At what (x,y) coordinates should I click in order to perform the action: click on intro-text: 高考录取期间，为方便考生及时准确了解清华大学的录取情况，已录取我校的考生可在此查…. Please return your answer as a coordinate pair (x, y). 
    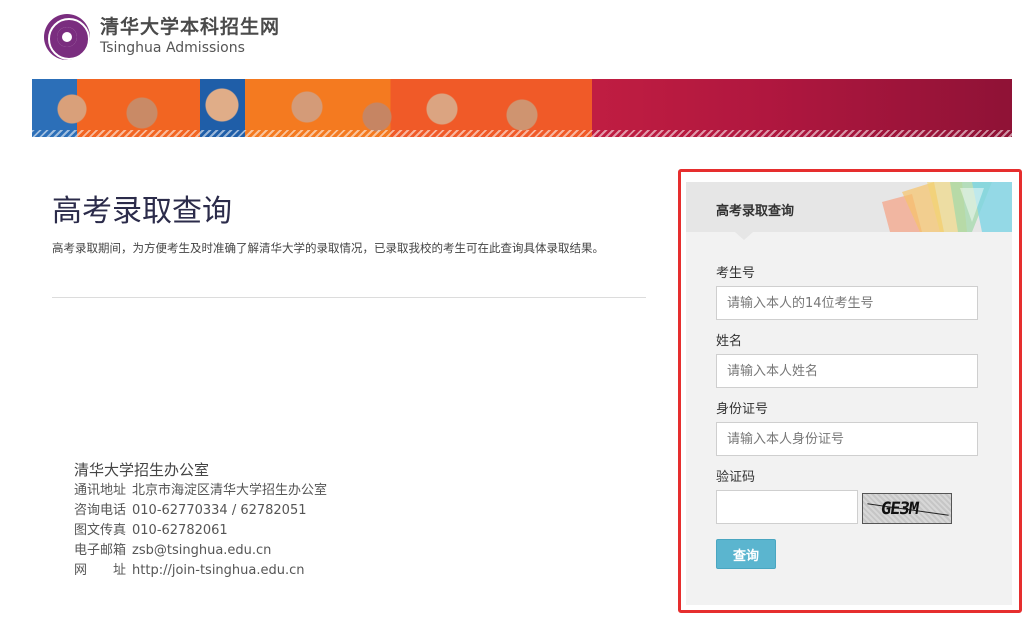
    Looking at the image, I should click on (328, 248).